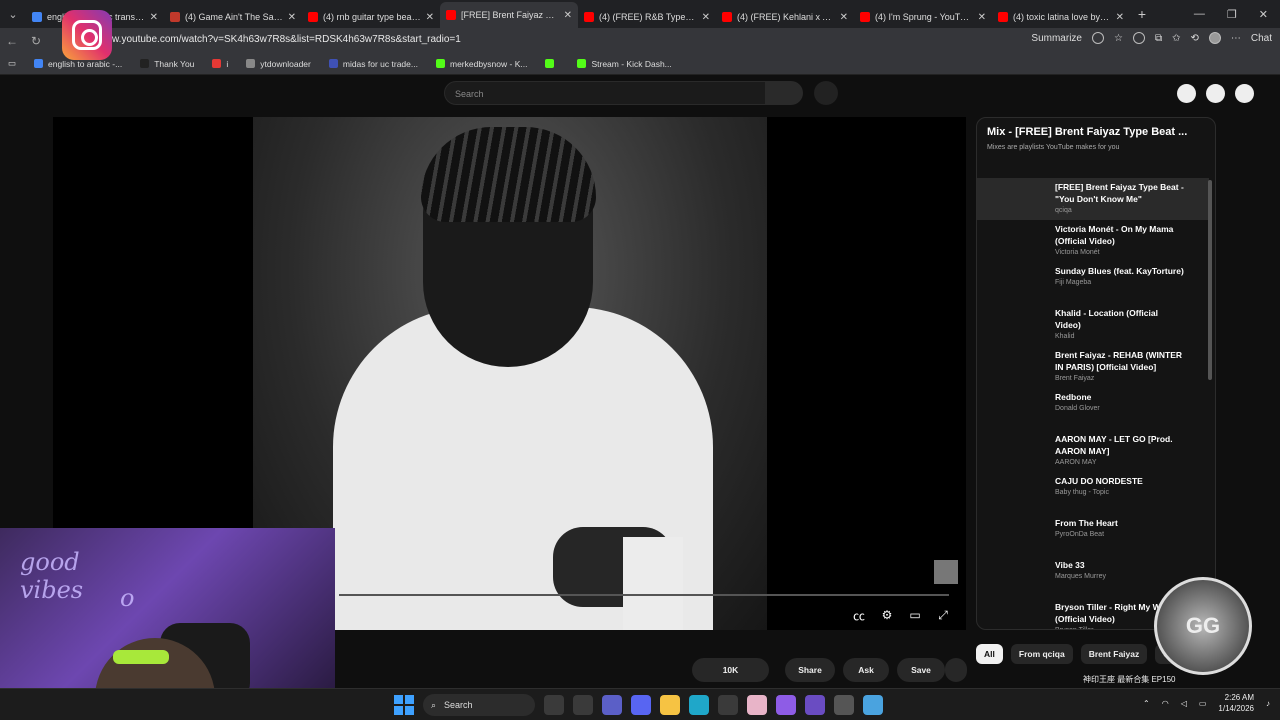 The image size is (1280, 720). What do you see at coordinates (826, 93) in the screenshot?
I see `voice-search-button` at bounding box center [826, 93].